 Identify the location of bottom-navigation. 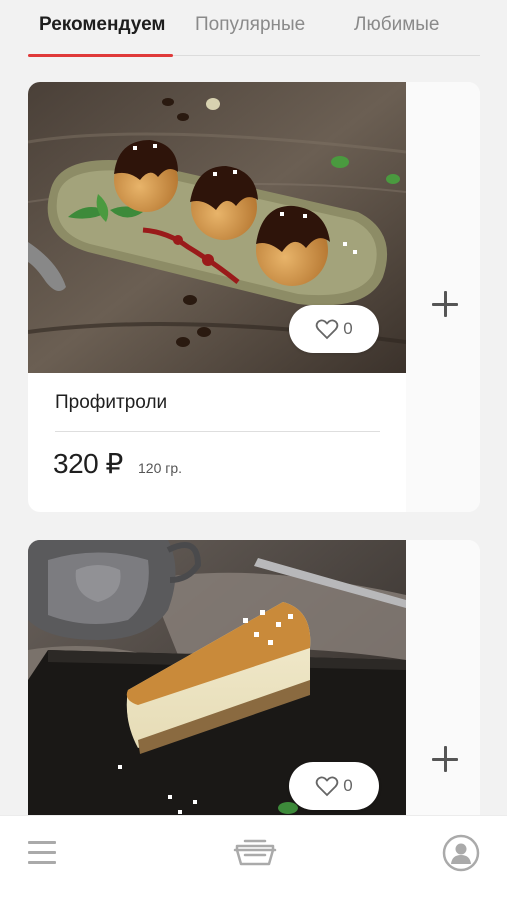
(253, 857).